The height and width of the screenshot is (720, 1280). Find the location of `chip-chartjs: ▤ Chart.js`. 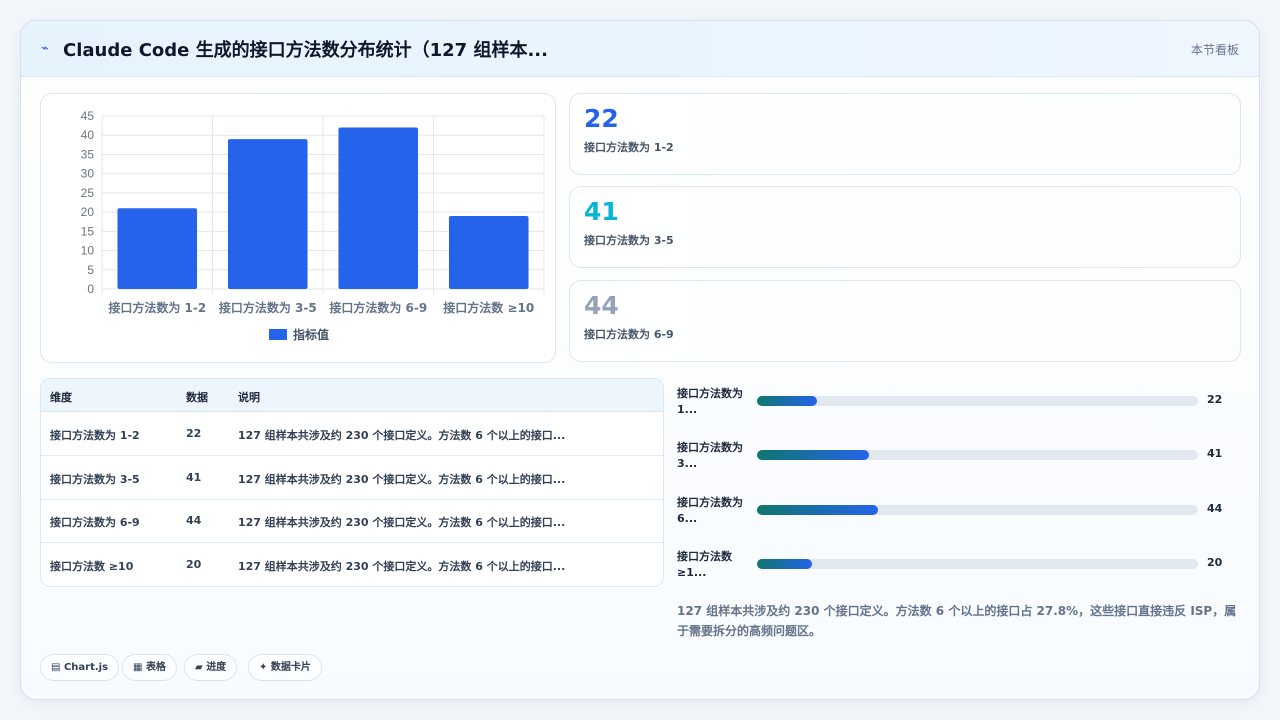

chip-chartjs: ▤ Chart.js is located at coordinates (80, 667).